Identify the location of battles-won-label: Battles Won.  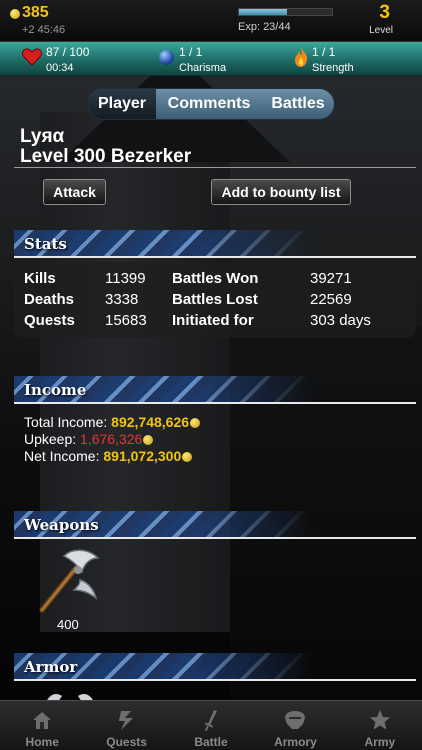
(215, 278).